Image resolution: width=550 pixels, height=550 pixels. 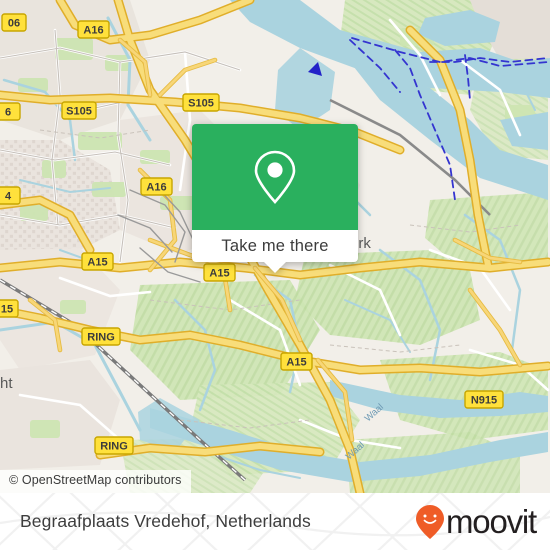 I want to click on osm-attribution: © OpenStreetMap contributors, so click(x=95, y=481).